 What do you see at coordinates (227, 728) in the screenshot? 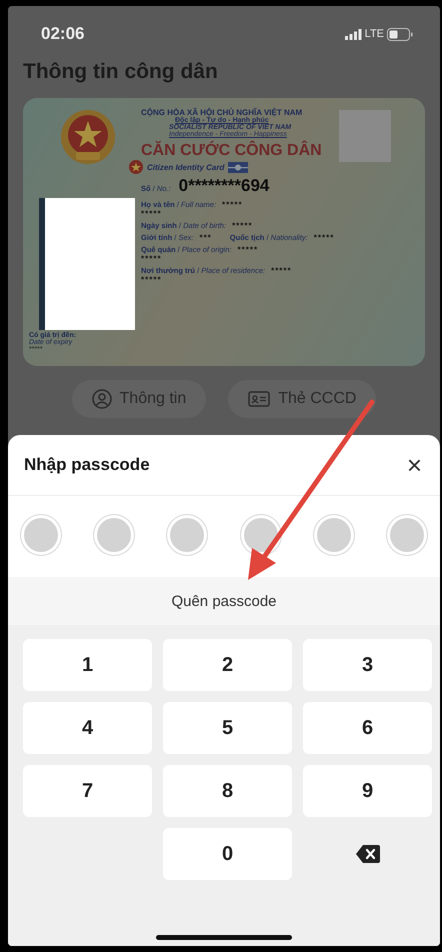
I see `digit-key: 5` at bounding box center [227, 728].